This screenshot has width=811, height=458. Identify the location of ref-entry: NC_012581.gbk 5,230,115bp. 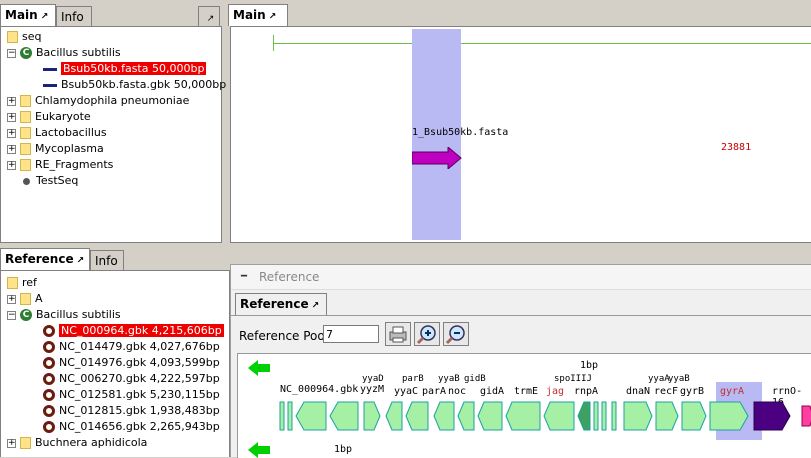
(131, 395).